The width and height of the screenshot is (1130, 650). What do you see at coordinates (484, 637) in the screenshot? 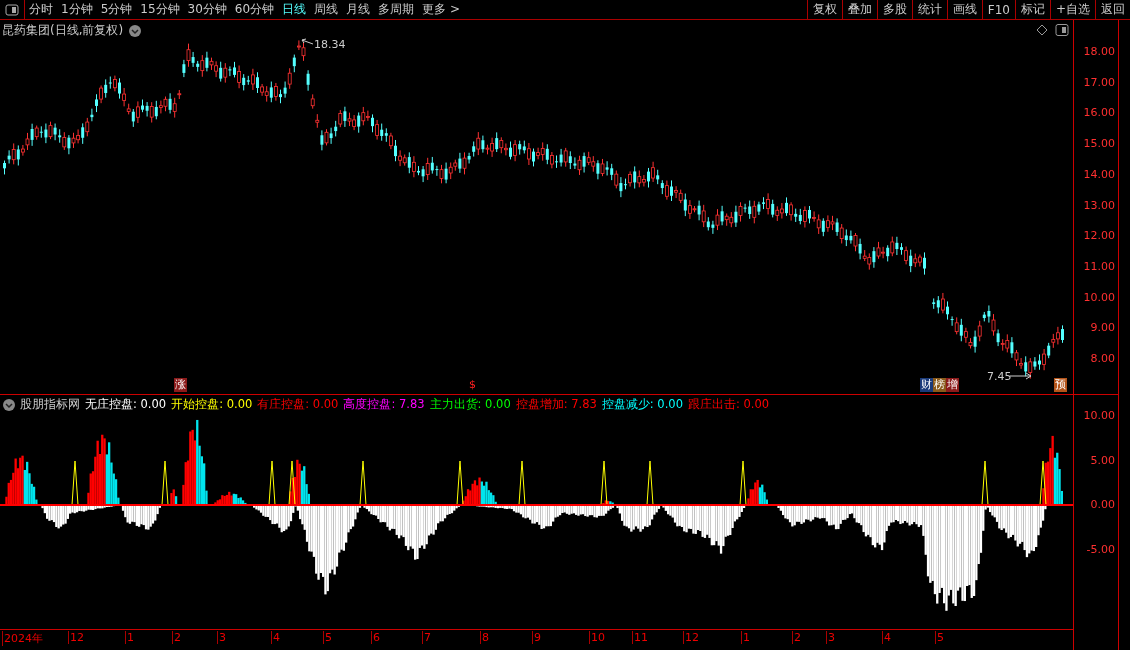
I see `date-label: 8` at bounding box center [484, 637].